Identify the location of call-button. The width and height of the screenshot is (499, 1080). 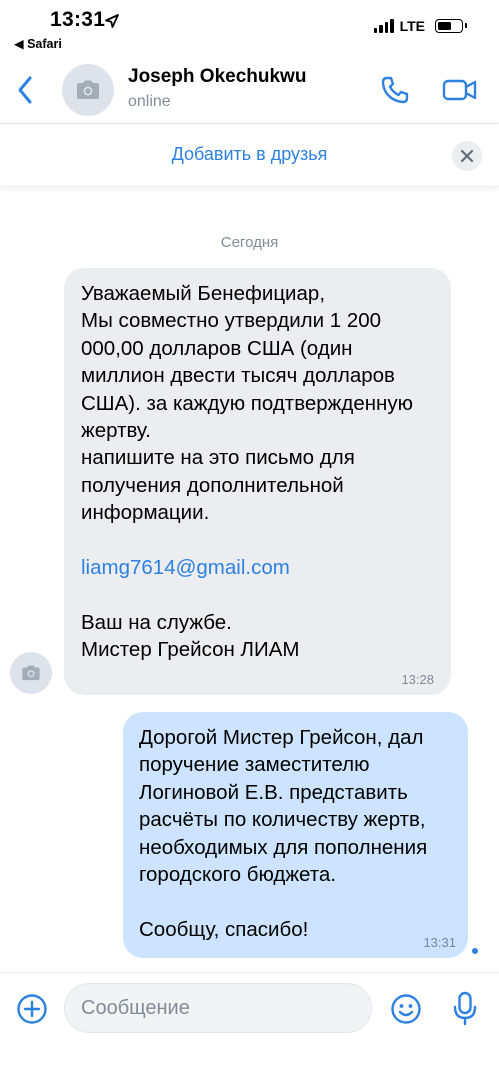
(395, 90).